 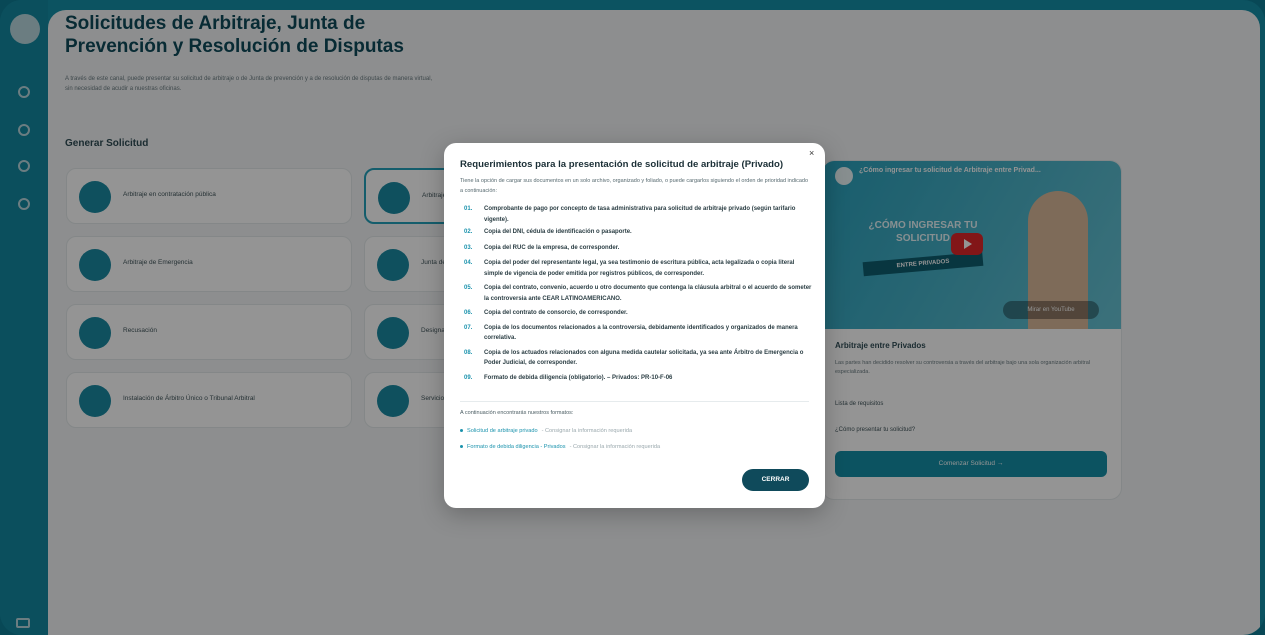 What do you see at coordinates (502, 431) in the screenshot?
I see `format-link-solicitud: Solicitud de arbitraje privado` at bounding box center [502, 431].